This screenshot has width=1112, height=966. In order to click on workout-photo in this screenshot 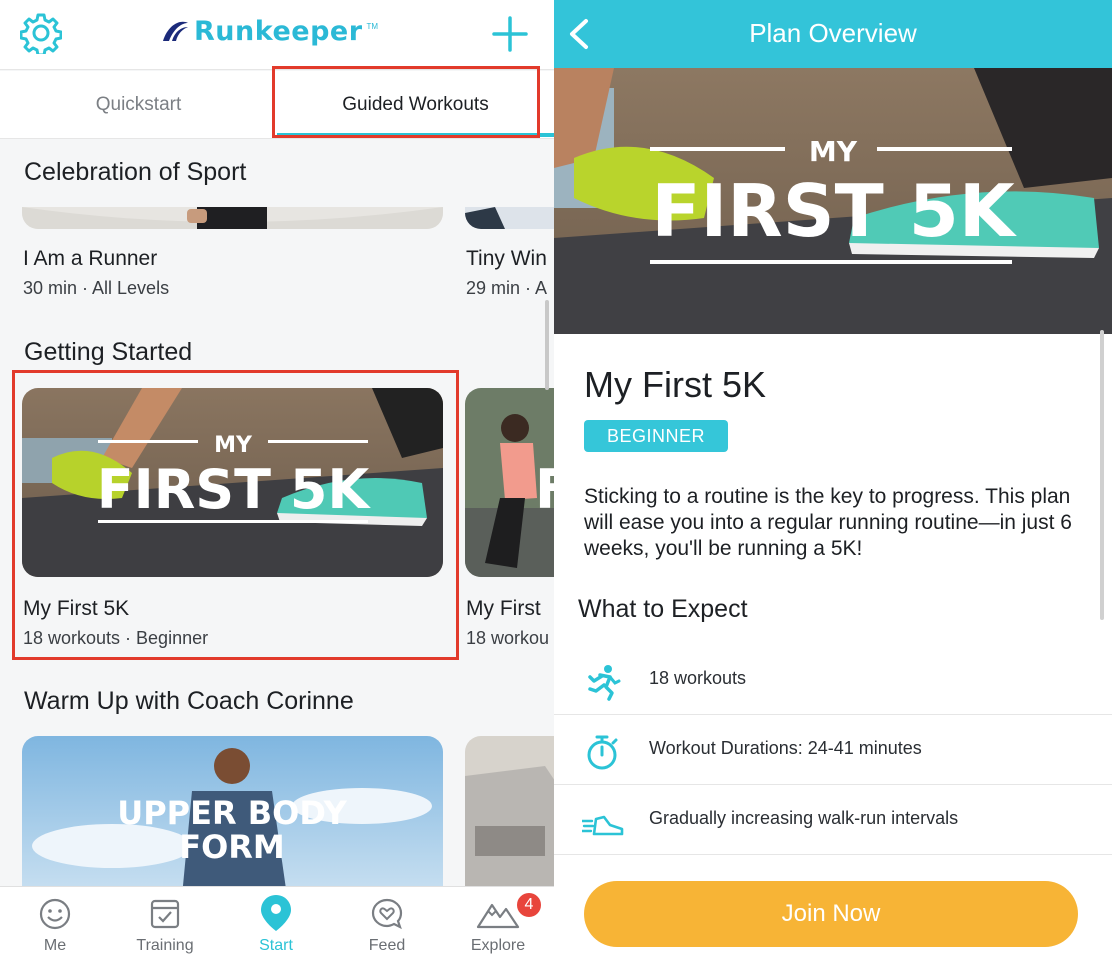, I will do `click(509, 218)`.